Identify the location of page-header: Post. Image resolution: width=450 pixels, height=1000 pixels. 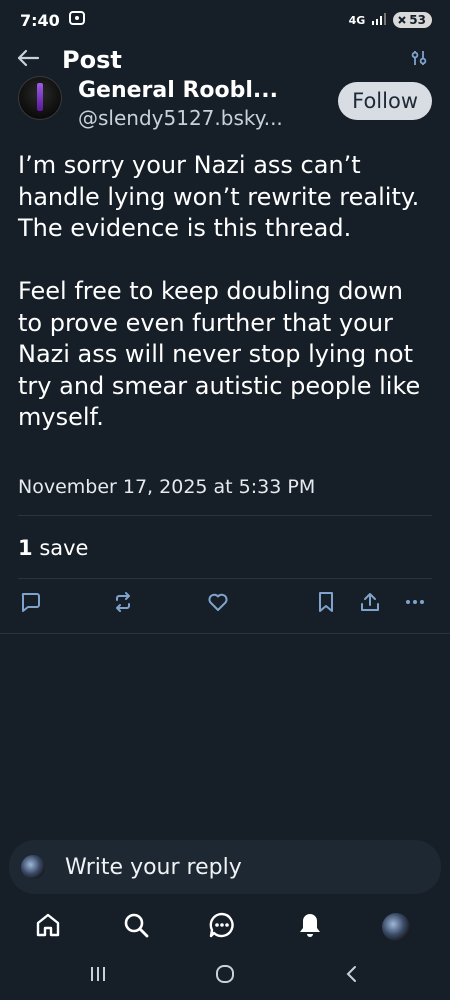
(225, 60).